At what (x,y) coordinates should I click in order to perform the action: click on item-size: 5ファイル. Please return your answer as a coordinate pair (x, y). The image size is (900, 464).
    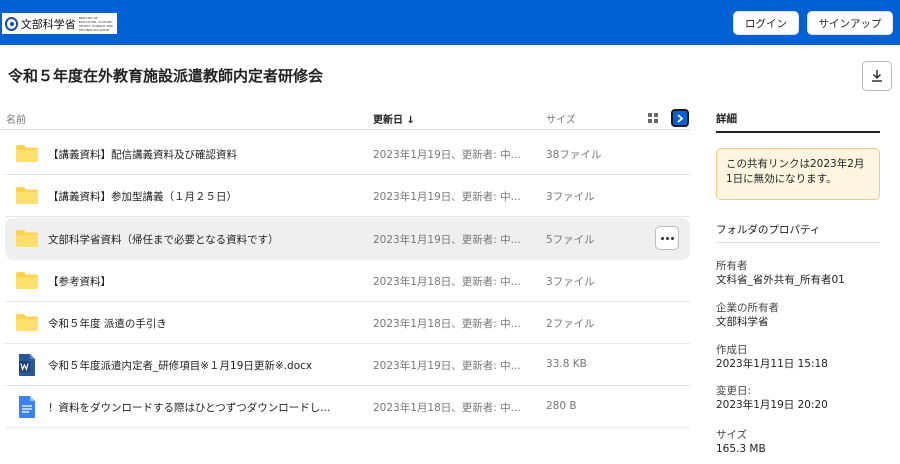
    Looking at the image, I should click on (570, 240).